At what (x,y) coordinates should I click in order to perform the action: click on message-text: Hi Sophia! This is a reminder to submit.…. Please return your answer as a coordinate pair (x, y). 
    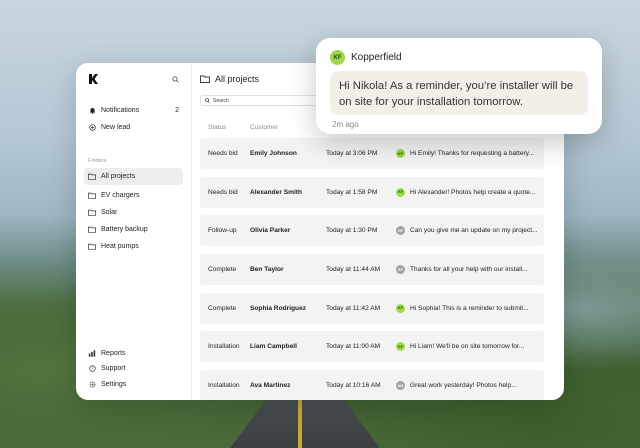
    Looking at the image, I should click on (469, 308).